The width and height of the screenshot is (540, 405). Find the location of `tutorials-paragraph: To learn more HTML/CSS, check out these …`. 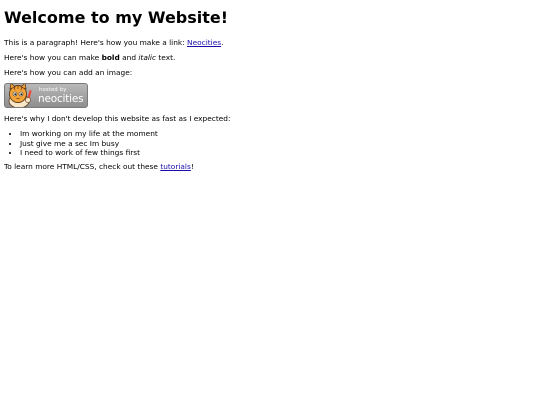

tutorials-paragraph: To learn more HTML/CSS, check out these … is located at coordinates (270, 167).